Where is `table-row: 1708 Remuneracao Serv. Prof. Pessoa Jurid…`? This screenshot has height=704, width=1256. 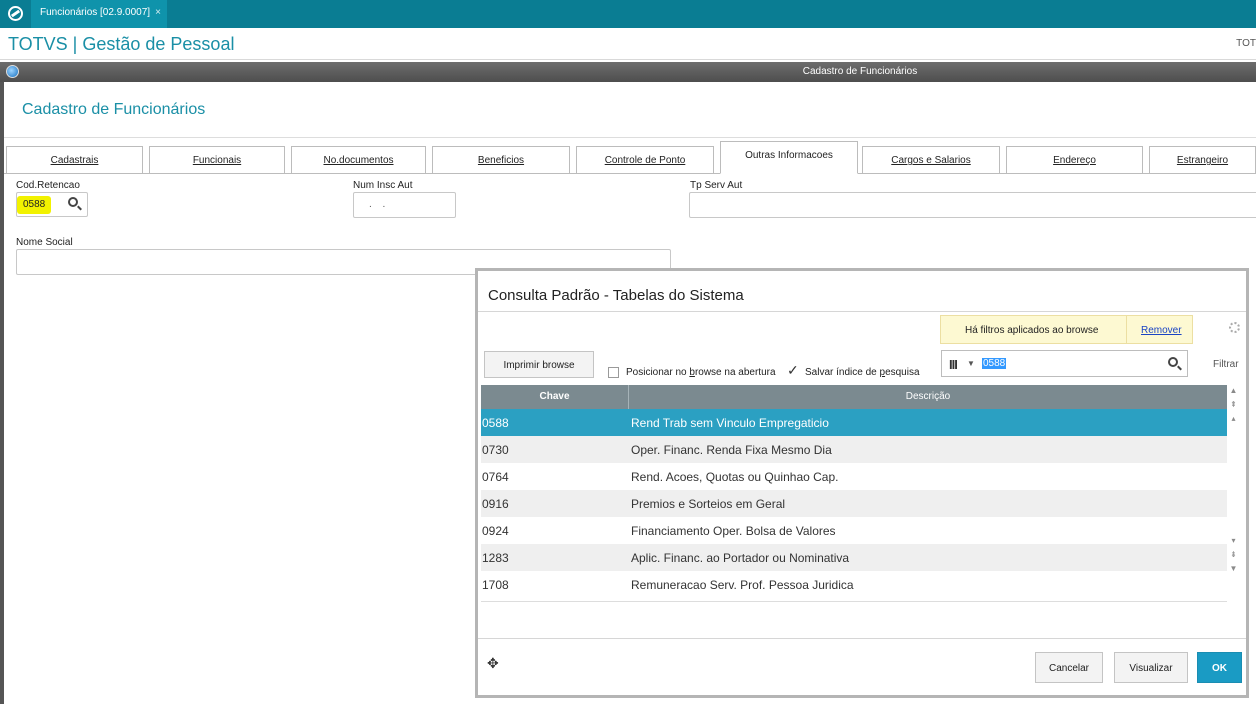
table-row: 1708 Remuneracao Serv. Prof. Pessoa Jurid… is located at coordinates (854, 584).